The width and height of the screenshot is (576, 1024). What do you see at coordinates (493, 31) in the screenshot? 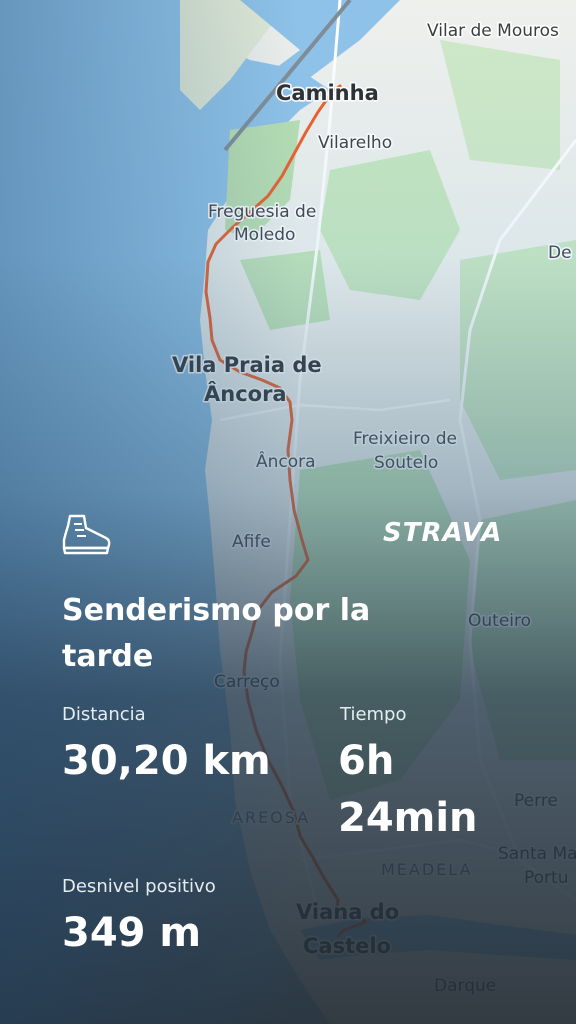
I see `map-label-vilar-de-mouros: Vilar de Mouros` at bounding box center [493, 31].